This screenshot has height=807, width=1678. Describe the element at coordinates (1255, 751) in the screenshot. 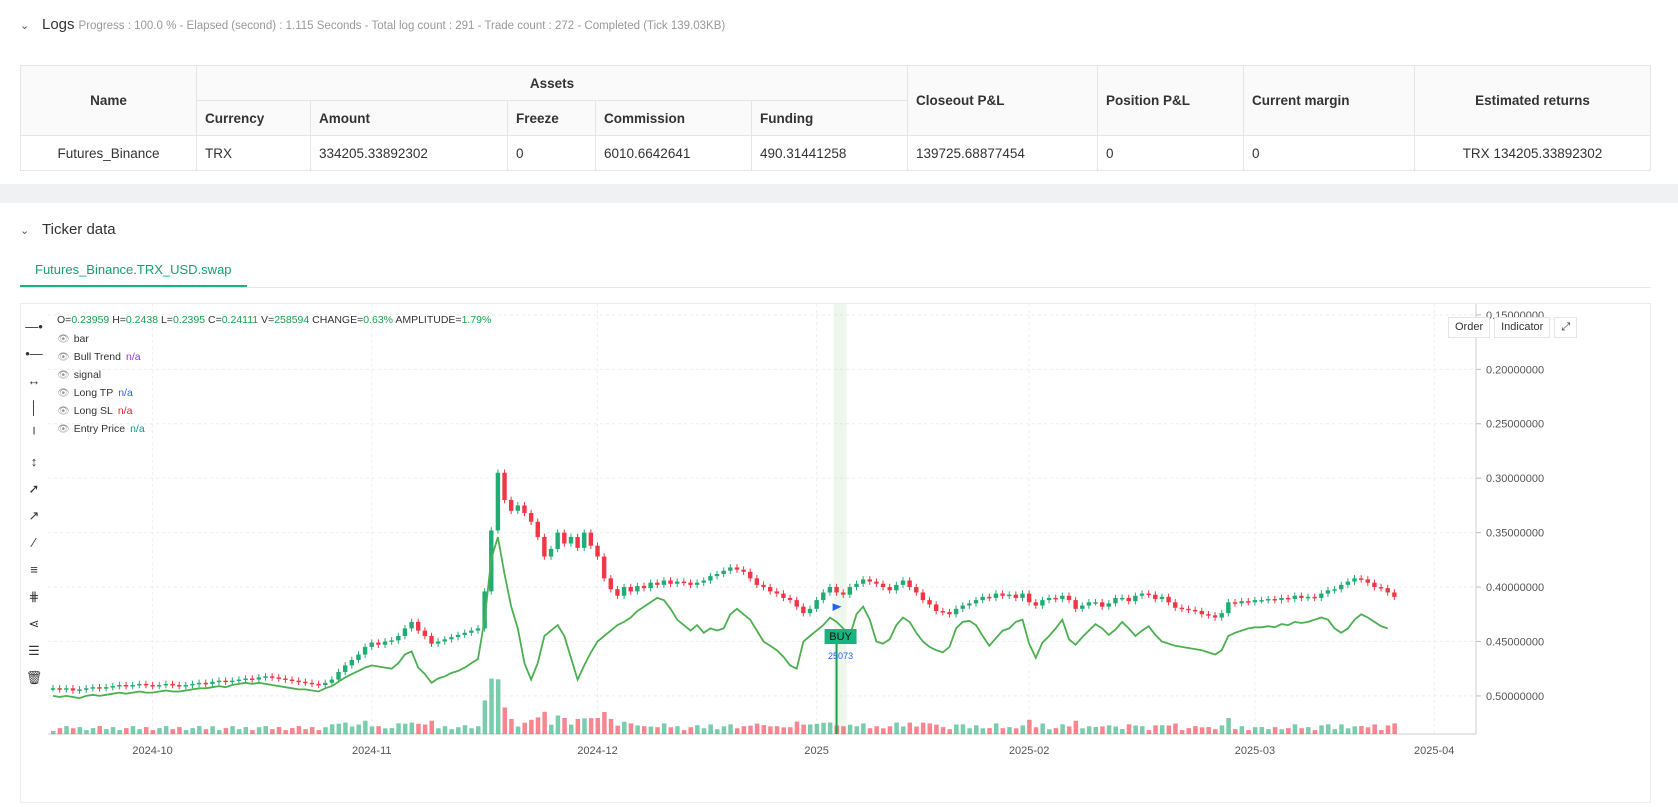

I see `x-tick-label: 2025-03` at that location.